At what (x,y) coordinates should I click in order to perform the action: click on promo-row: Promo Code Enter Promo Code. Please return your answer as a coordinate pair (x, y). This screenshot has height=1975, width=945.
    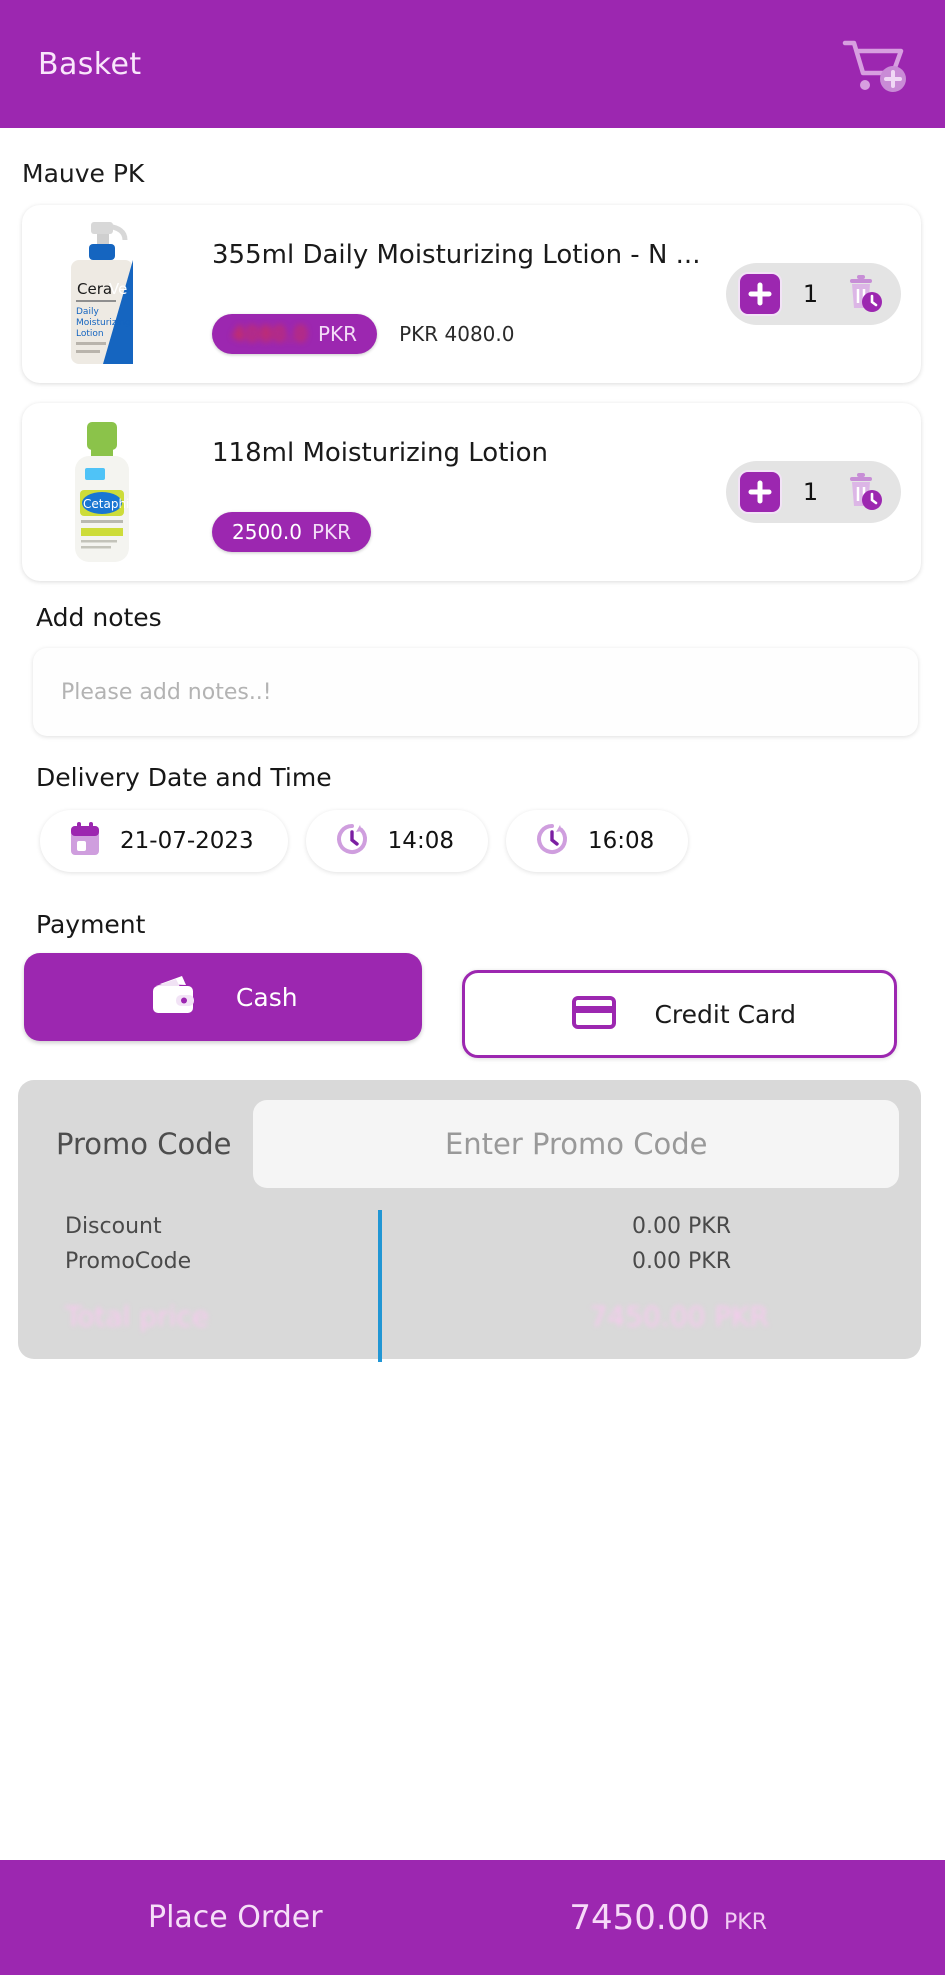
    Looking at the image, I should click on (469, 1144).